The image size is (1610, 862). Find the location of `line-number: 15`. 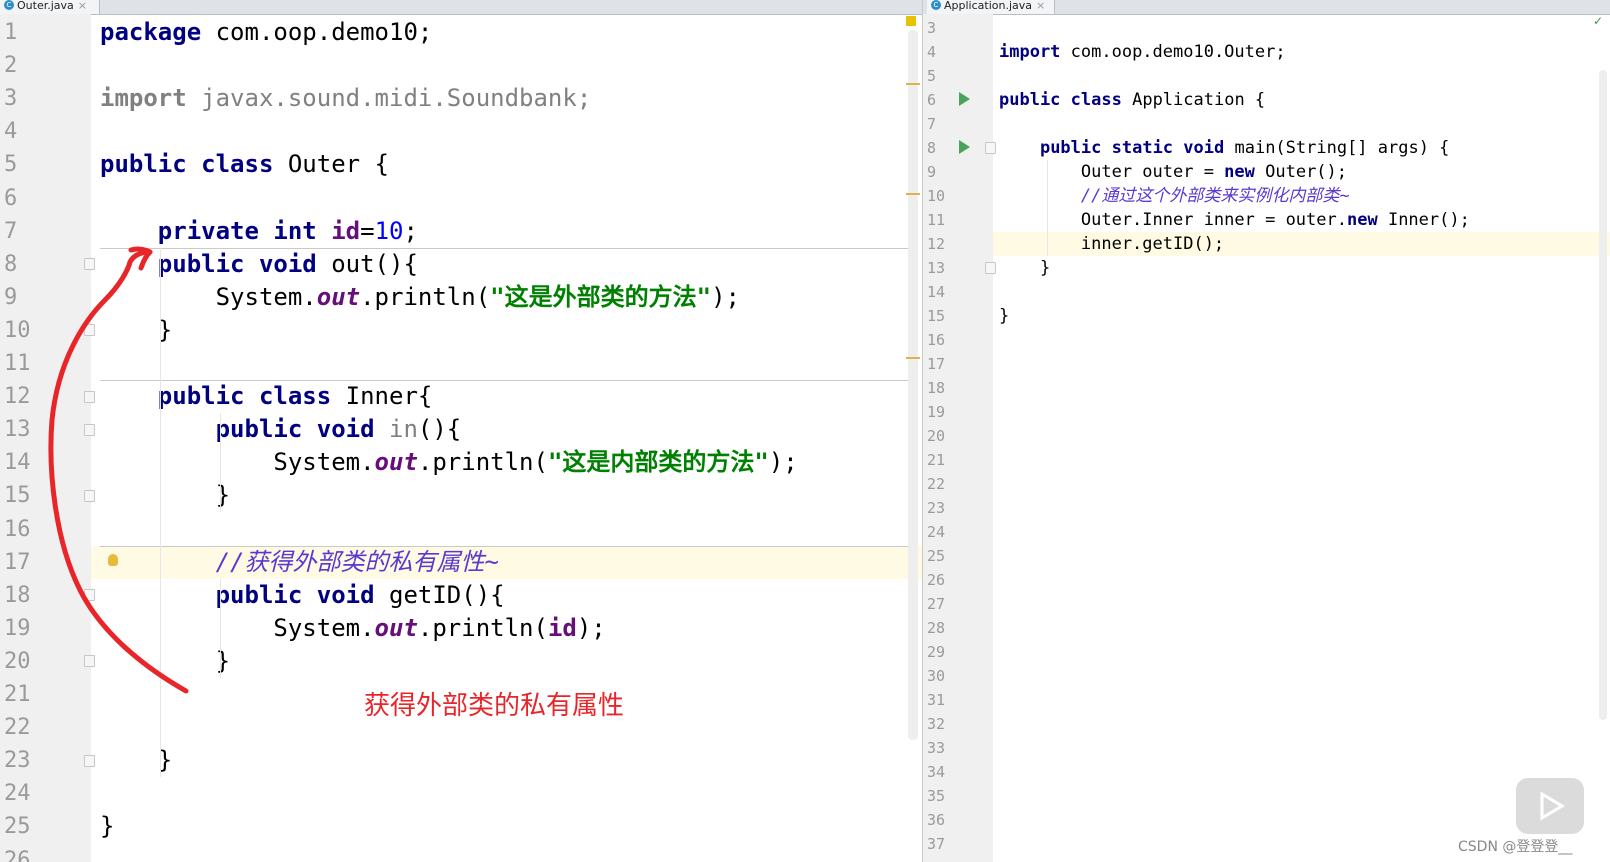

line-number: 15 is located at coordinates (936, 316).